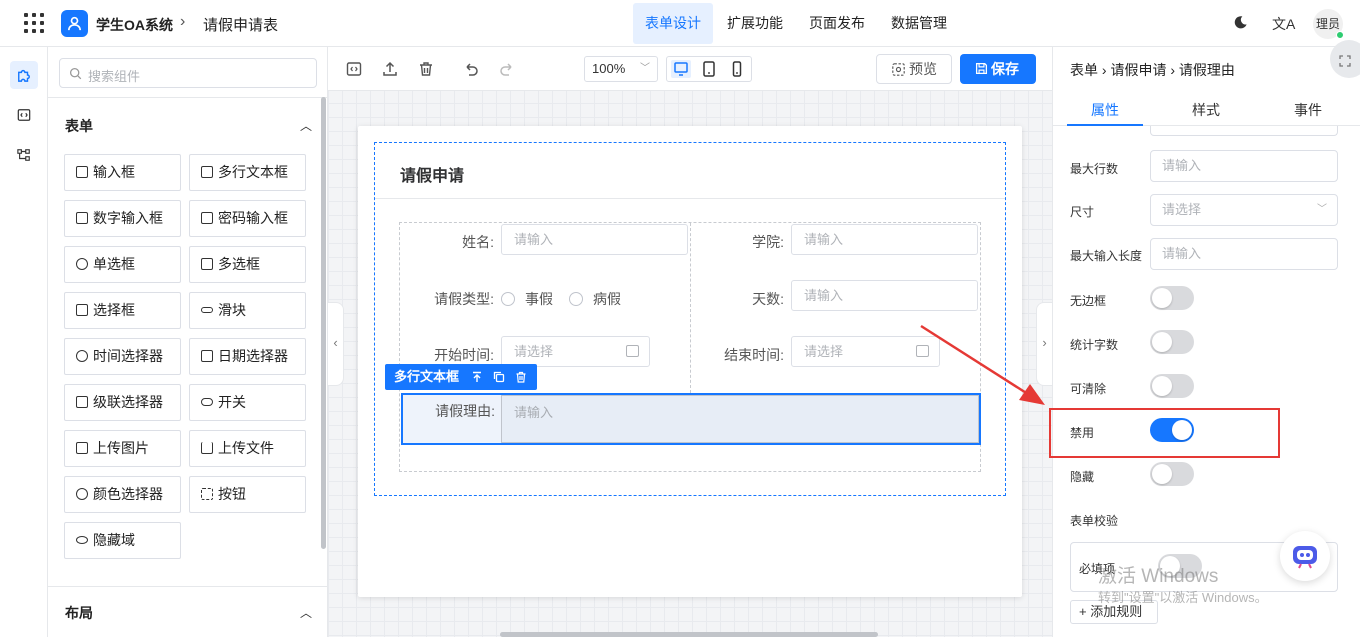 This screenshot has height=637, width=1360. Describe the element at coordinates (82, 540) in the screenshot. I see `eye-off-icon` at that location.